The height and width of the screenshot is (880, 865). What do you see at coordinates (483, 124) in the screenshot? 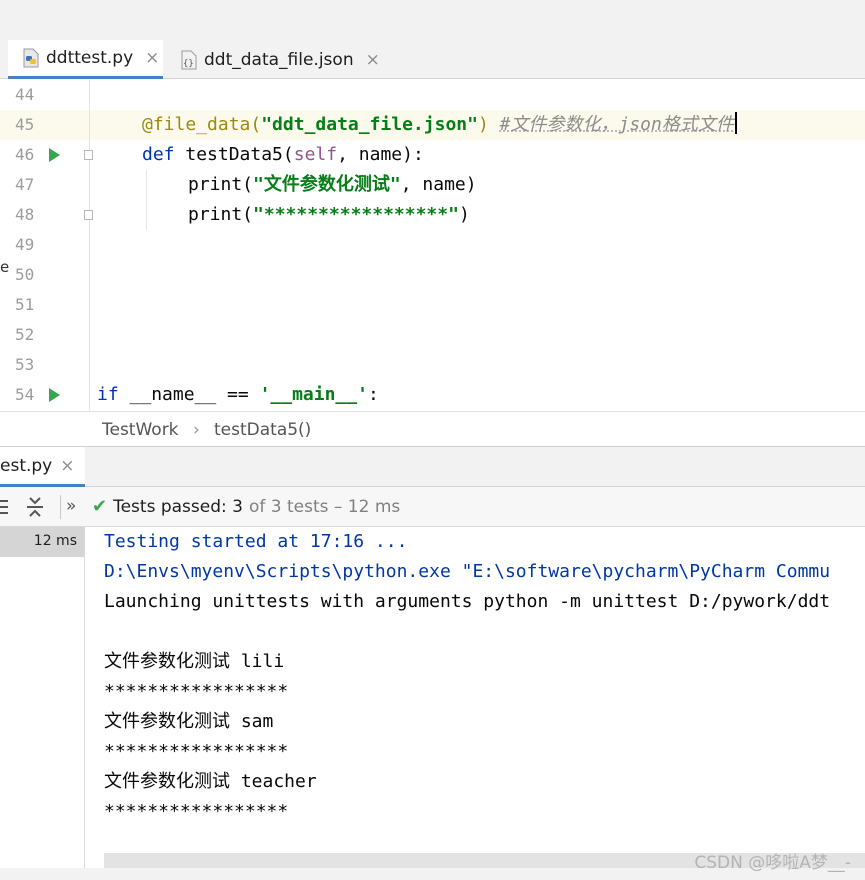
I see `paren: )` at bounding box center [483, 124].